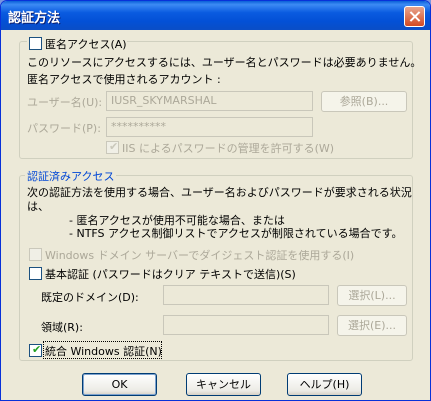 The width and height of the screenshot is (431, 401). I want to click on auth-description-line1: 次の認証方法を使用する場合、ユーザー名およびパスワードが要求される状況, so click(219, 192).